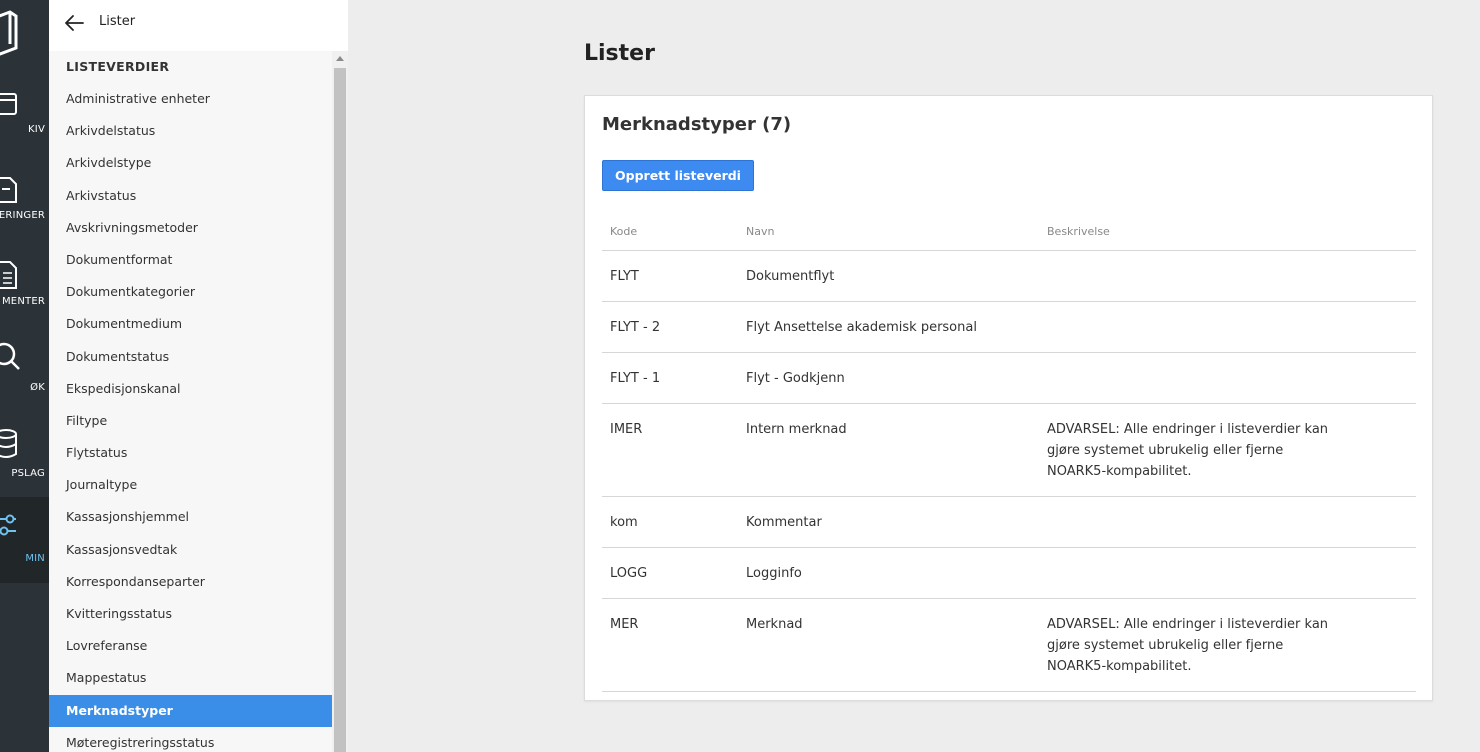  What do you see at coordinates (888, 327) in the screenshot?
I see `cell-navn: Flyt Ansettelse akademisk personal` at bounding box center [888, 327].